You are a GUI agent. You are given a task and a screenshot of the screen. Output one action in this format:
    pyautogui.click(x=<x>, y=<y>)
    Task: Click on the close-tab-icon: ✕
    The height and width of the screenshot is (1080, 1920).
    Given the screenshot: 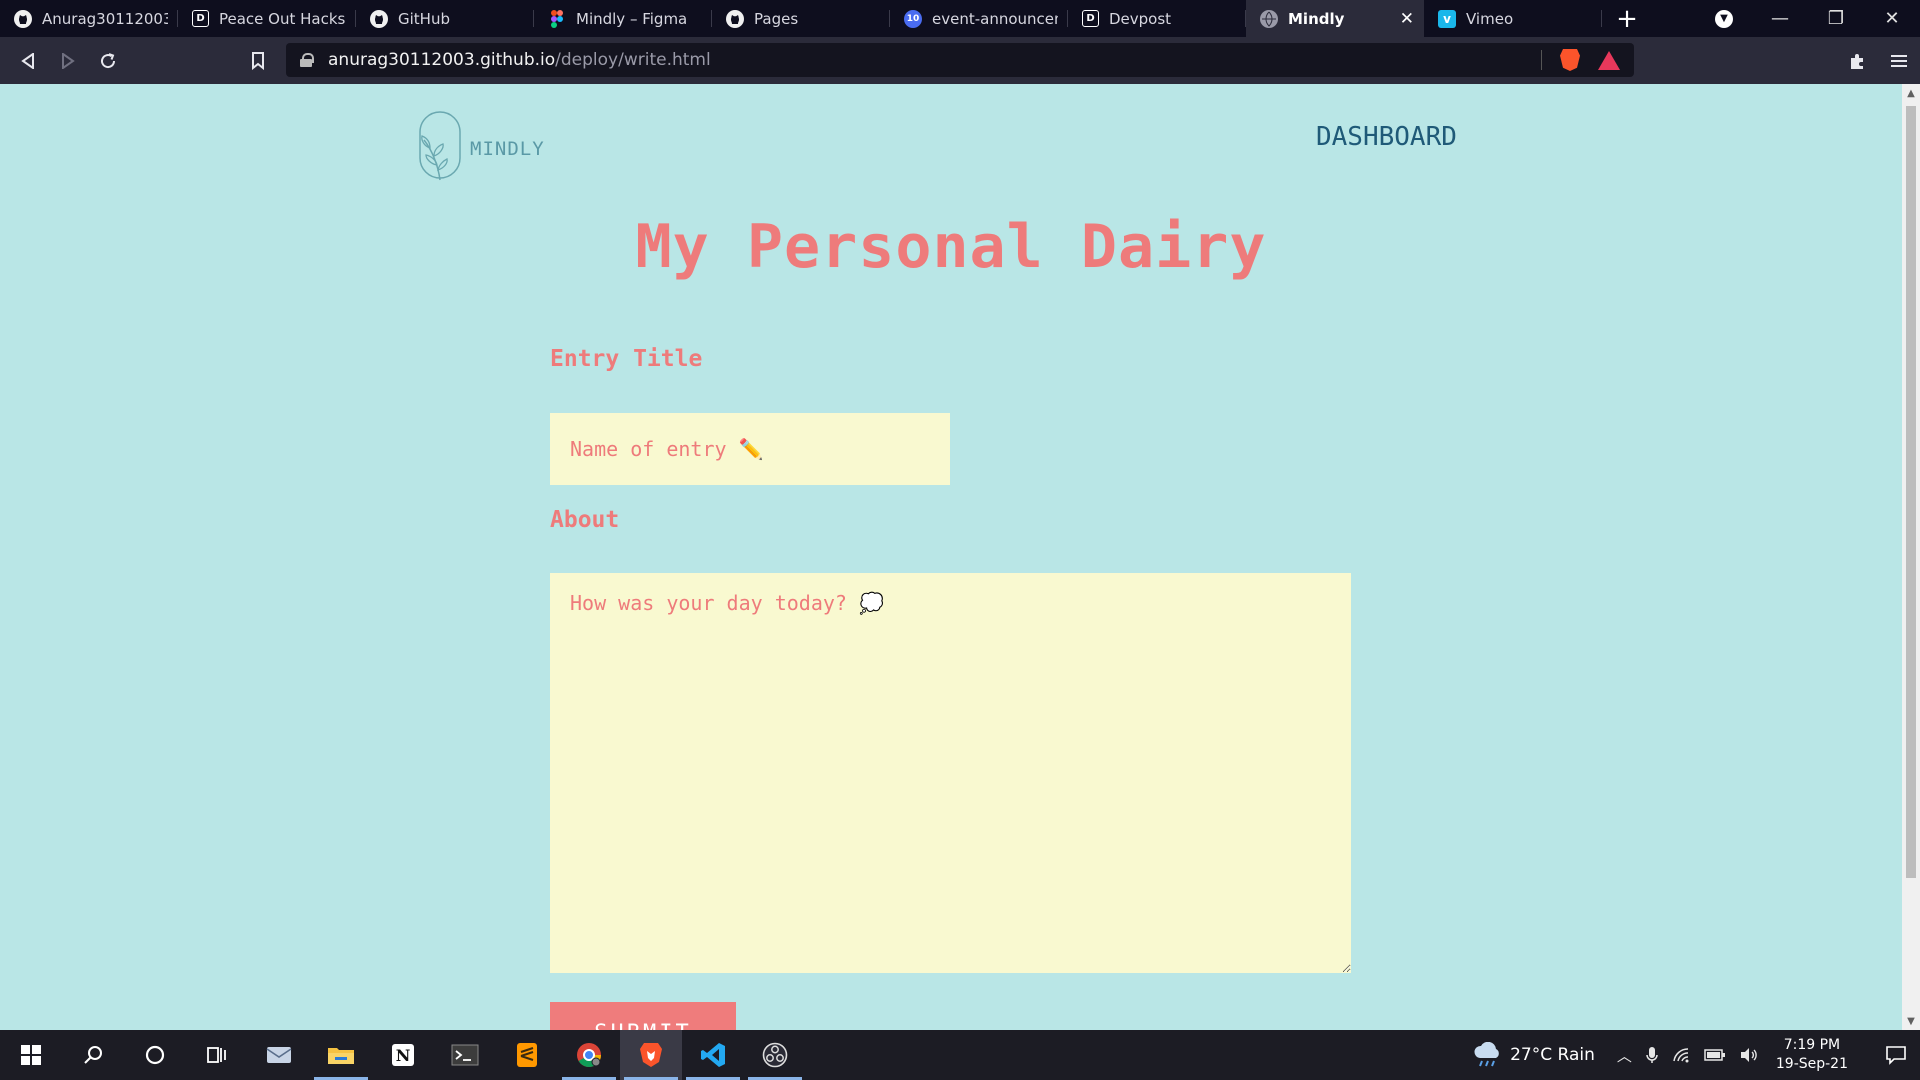 What is the action you would take?
    pyautogui.click(x=1407, y=19)
    